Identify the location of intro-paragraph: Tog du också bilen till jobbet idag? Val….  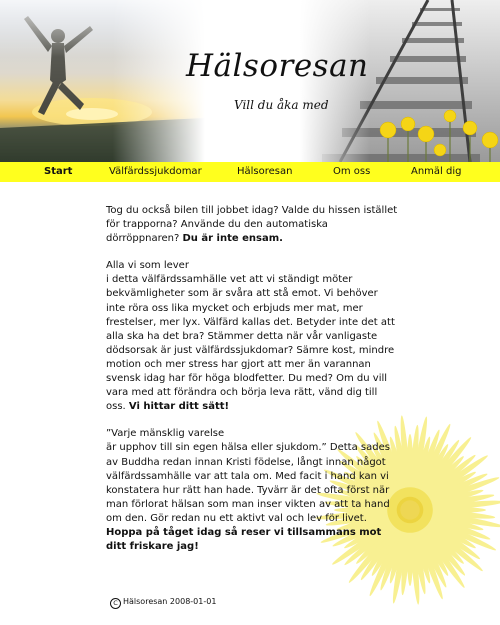
(252, 225).